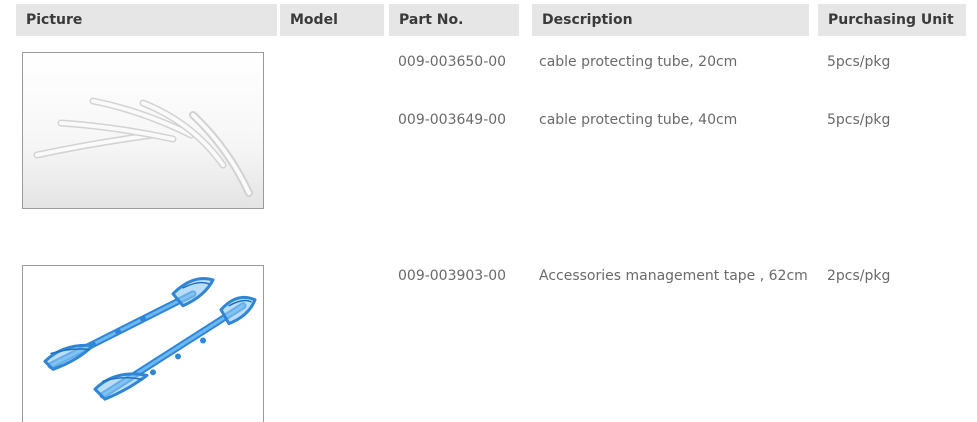 This screenshot has width=977, height=422. What do you see at coordinates (454, 20) in the screenshot?
I see `header-part-no: Part No.` at bounding box center [454, 20].